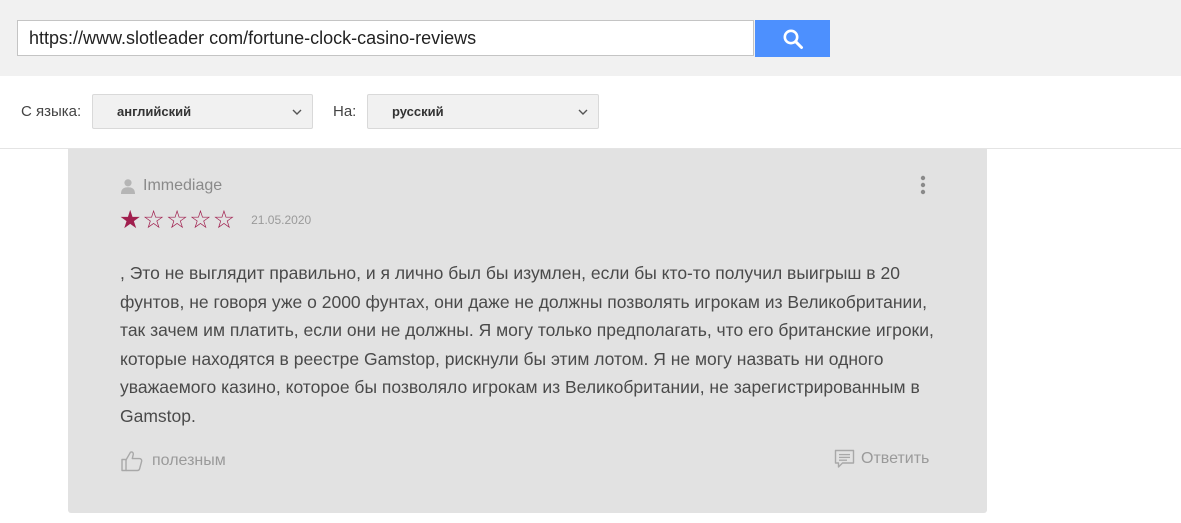 This screenshot has height=523, width=1181. I want to click on user-icon, so click(128, 186).